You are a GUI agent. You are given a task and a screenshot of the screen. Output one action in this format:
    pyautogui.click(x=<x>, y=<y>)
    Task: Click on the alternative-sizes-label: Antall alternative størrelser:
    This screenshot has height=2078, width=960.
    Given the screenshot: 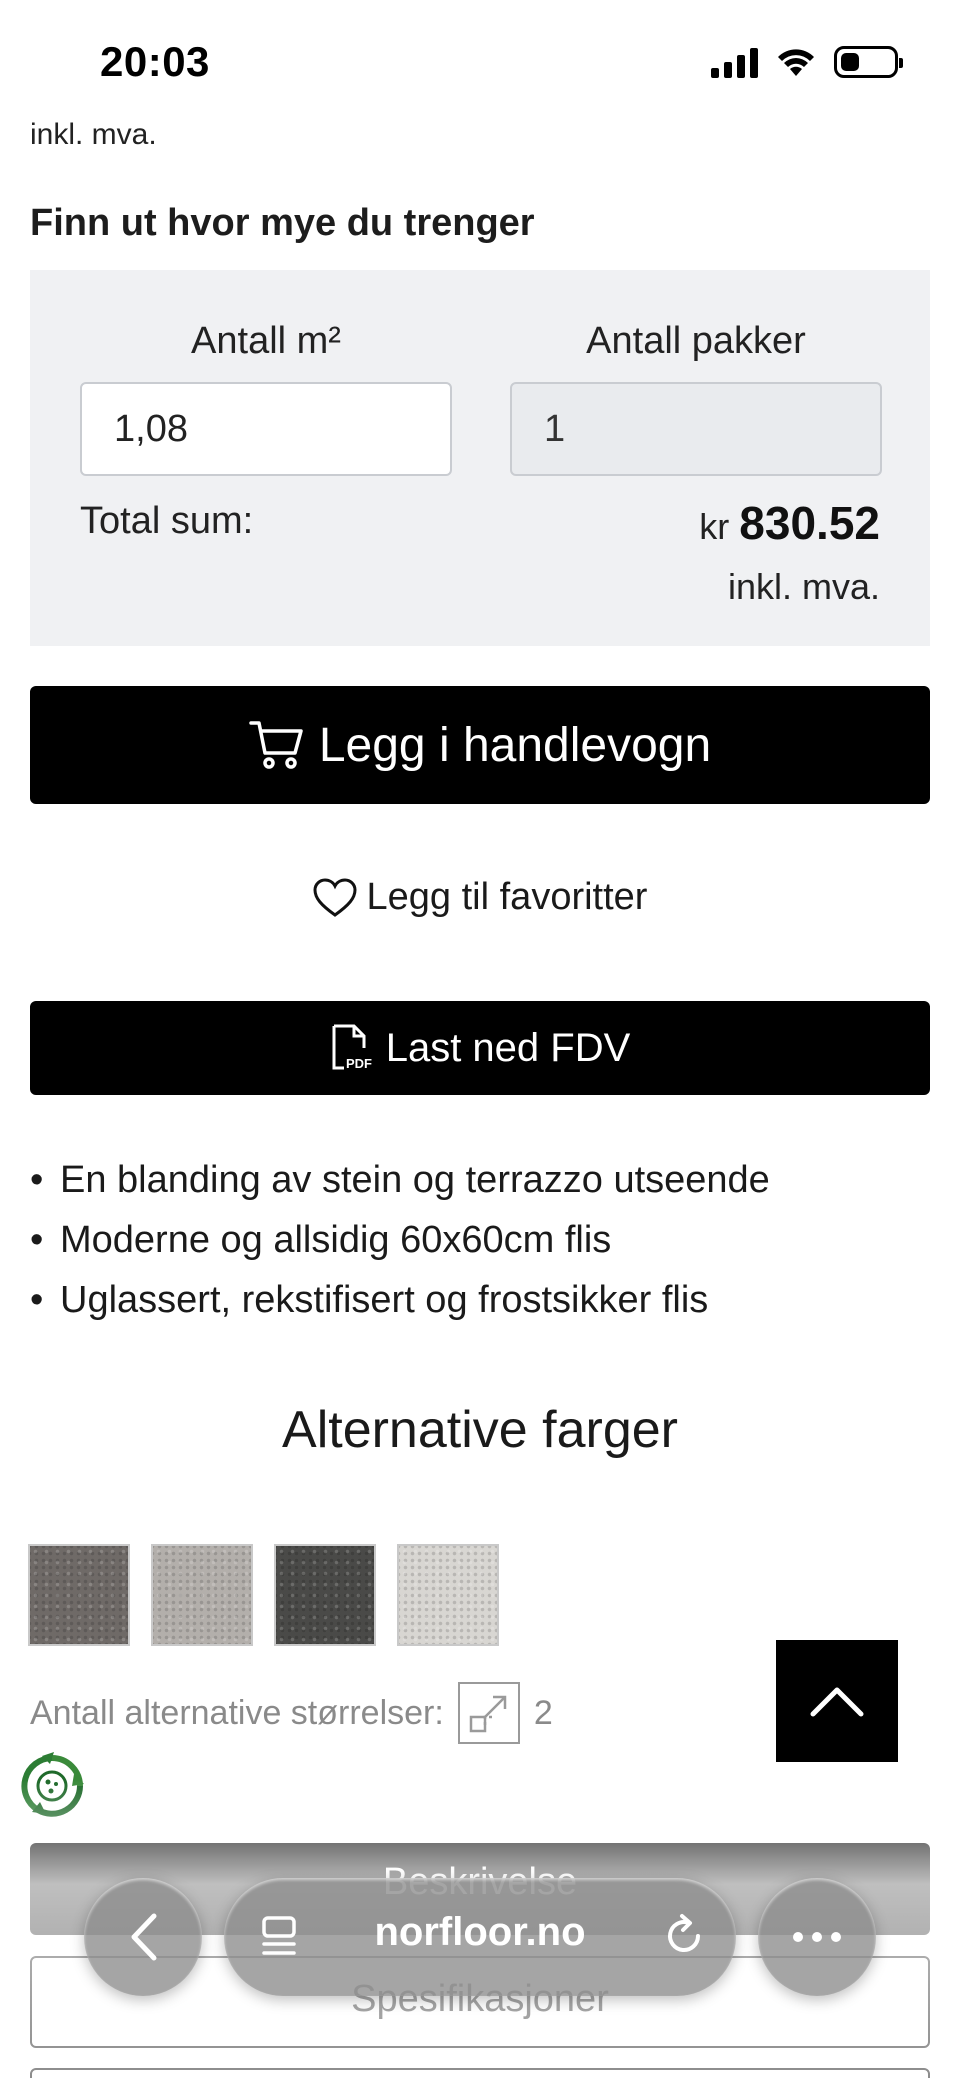 What is the action you would take?
    pyautogui.click(x=237, y=1712)
    